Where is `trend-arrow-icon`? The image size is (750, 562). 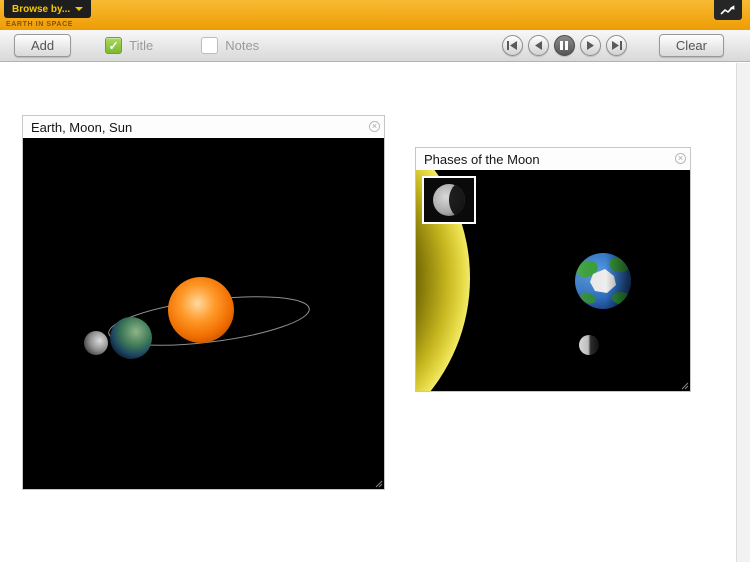
trend-arrow-icon is located at coordinates (727, 10).